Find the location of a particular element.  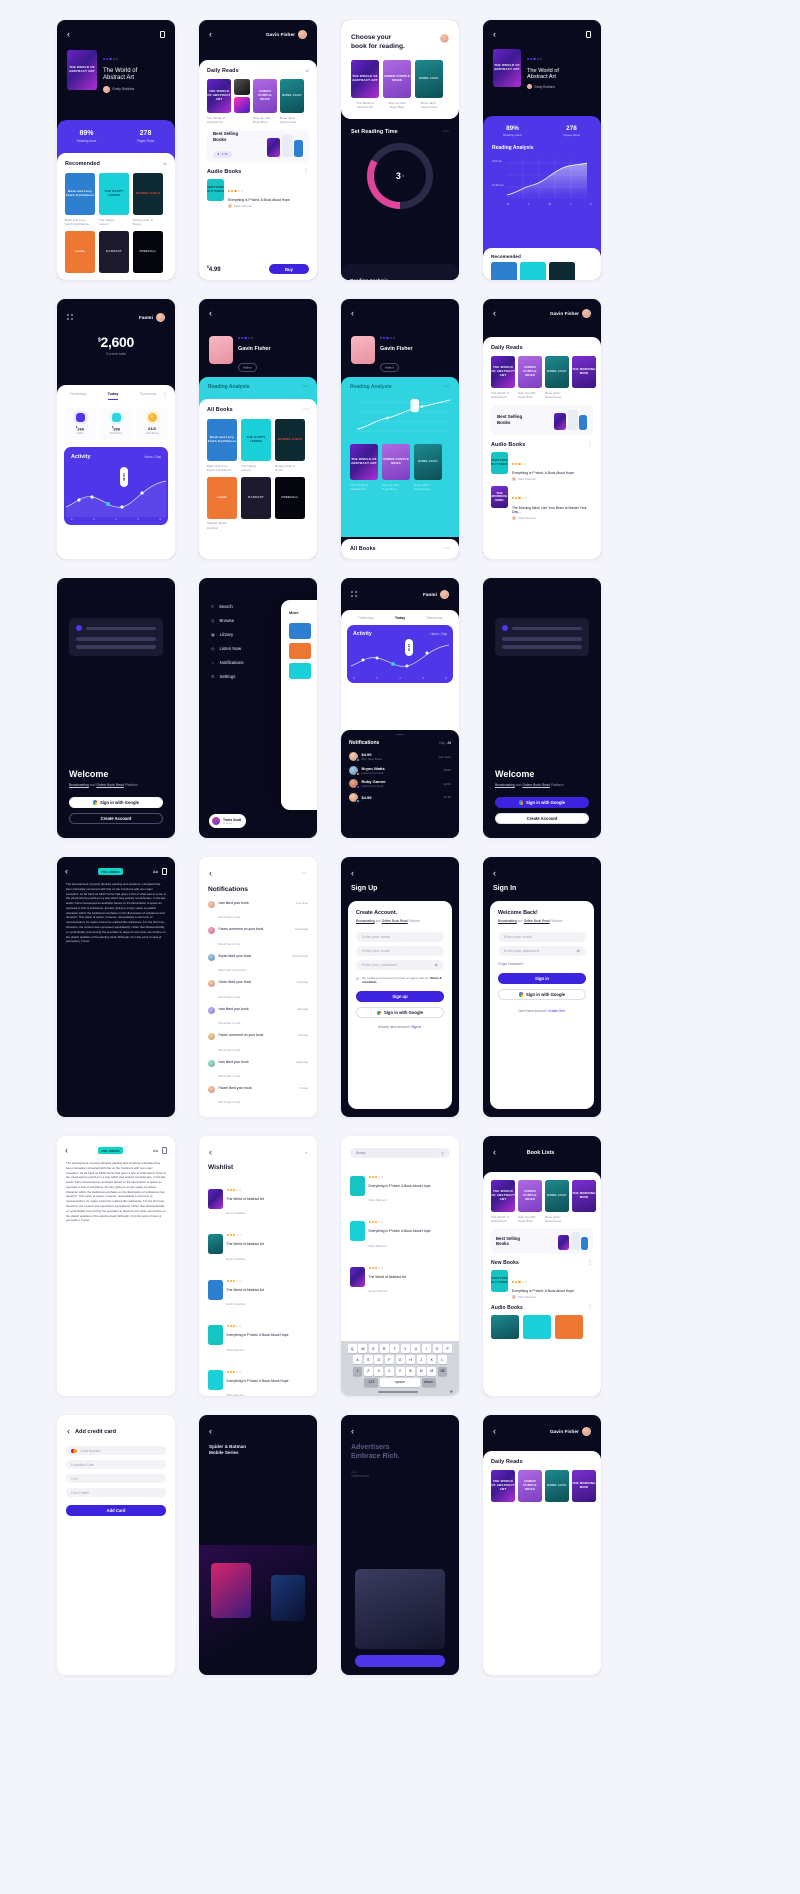

backspace-key: ⌫ is located at coordinates (442, 1371).